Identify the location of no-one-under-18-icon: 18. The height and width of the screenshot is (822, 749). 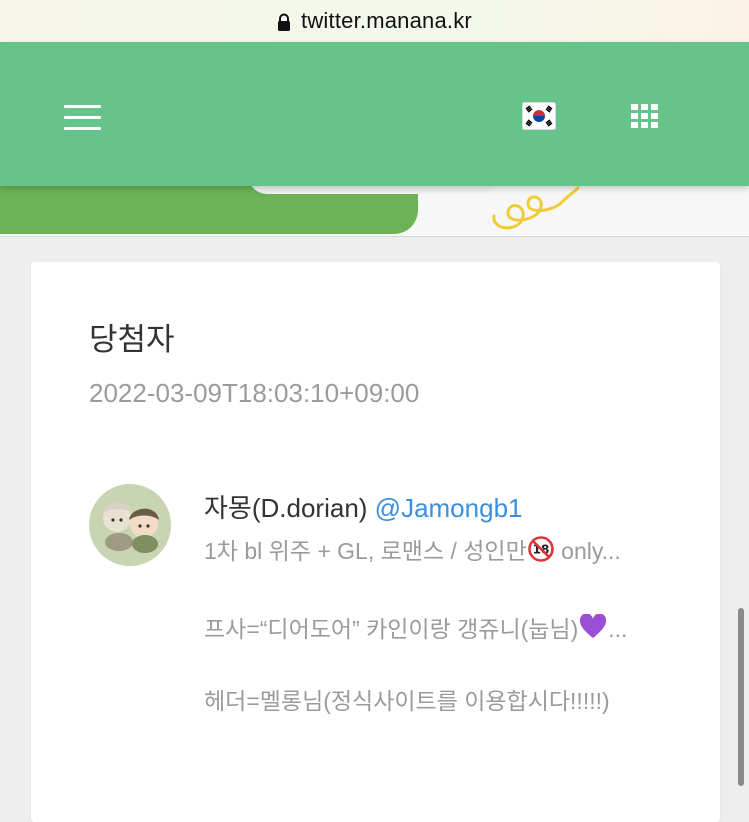
(540, 551).